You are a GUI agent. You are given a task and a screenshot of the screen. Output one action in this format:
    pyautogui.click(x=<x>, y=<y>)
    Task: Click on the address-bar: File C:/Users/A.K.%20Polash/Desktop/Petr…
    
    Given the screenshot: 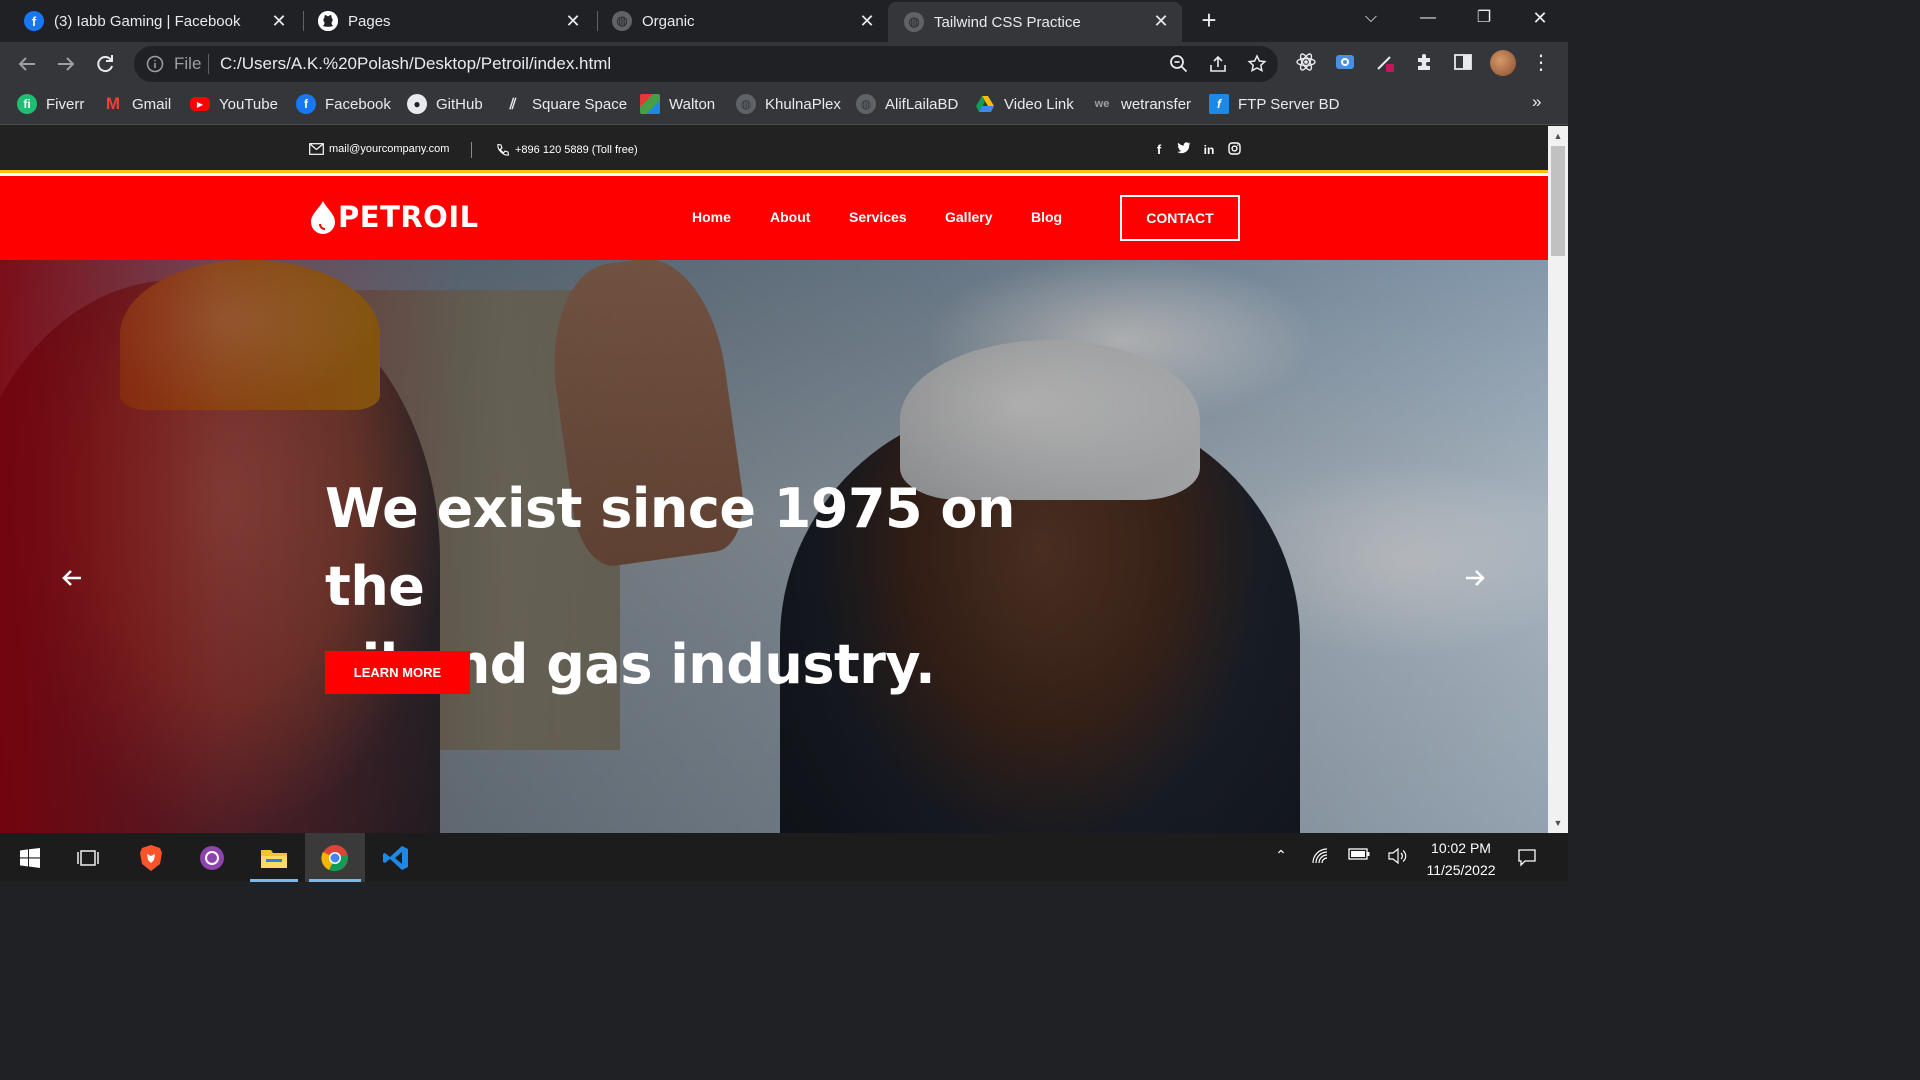 What is the action you would take?
    pyautogui.click(x=706, y=64)
    